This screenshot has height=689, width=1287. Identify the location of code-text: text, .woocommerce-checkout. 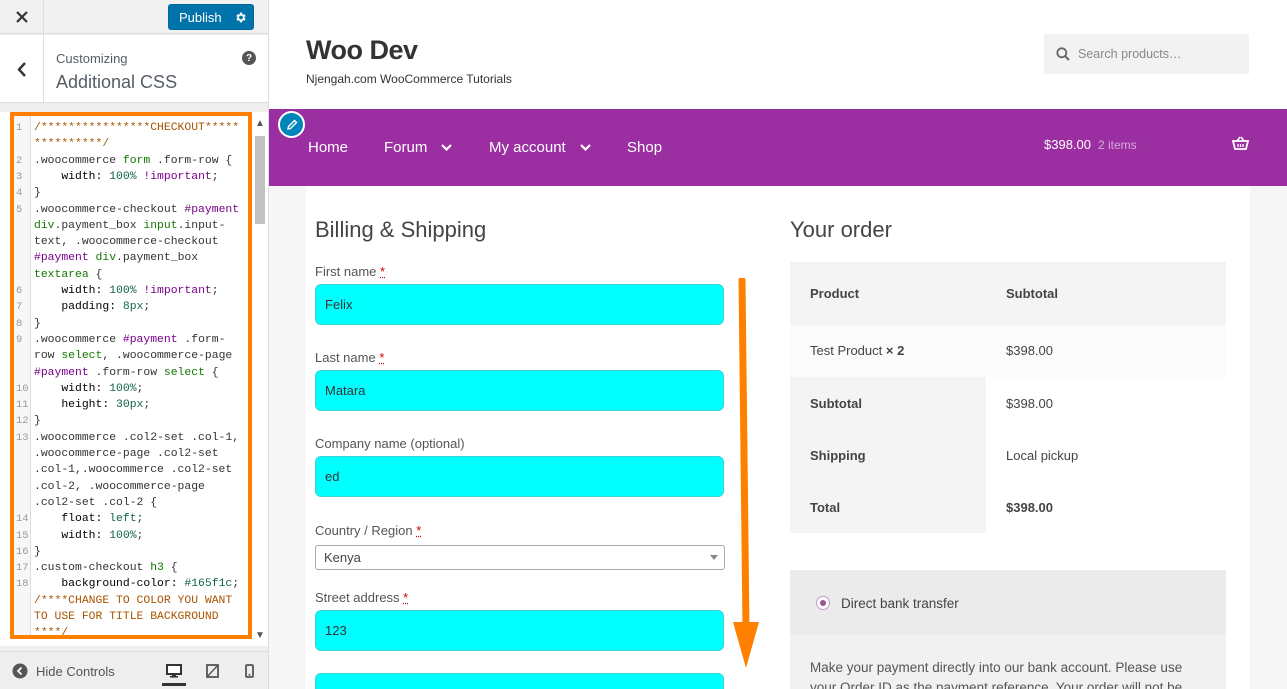
(126, 242).